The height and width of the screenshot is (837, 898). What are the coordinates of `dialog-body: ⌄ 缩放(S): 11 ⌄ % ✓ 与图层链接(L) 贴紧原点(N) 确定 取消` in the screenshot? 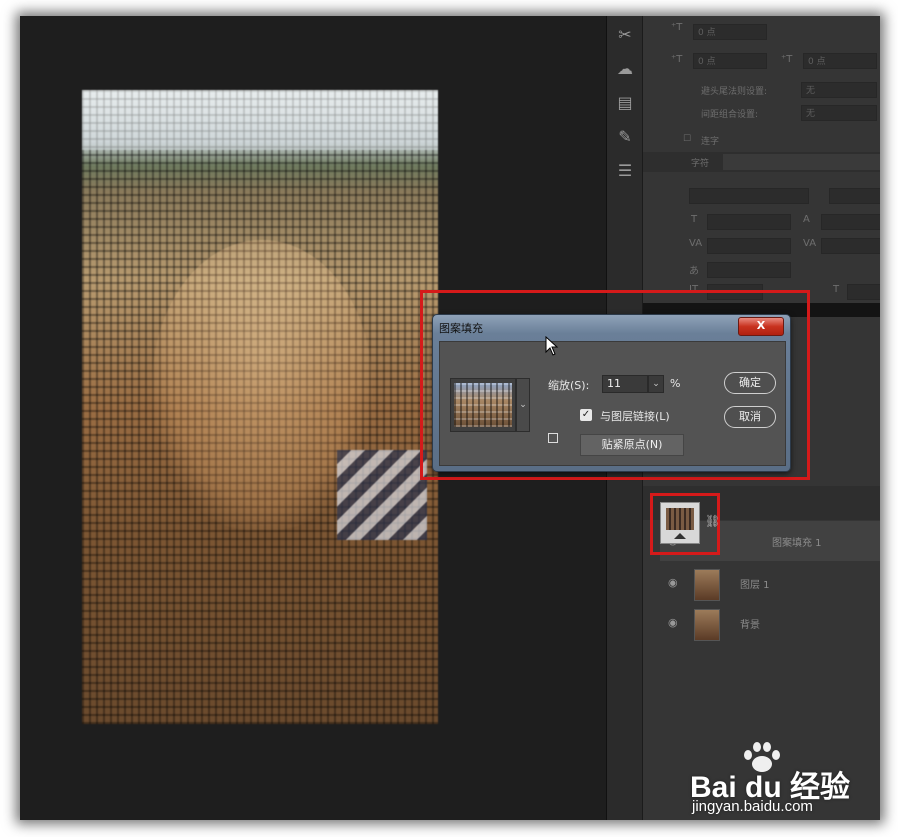 It's located at (612, 403).